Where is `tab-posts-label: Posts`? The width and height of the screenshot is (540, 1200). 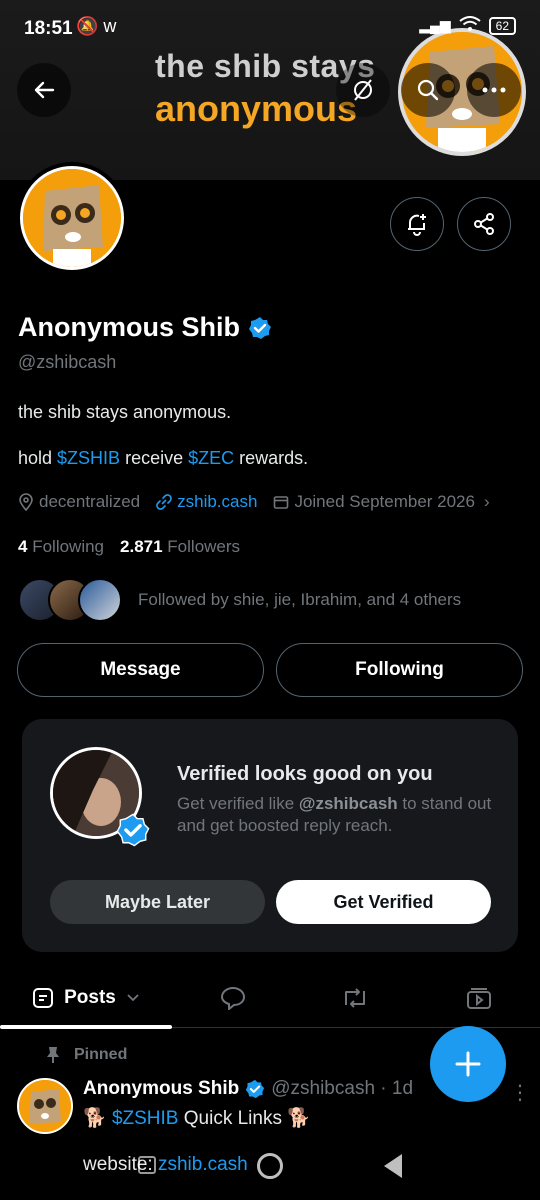 tab-posts-label: Posts is located at coordinates (90, 997).